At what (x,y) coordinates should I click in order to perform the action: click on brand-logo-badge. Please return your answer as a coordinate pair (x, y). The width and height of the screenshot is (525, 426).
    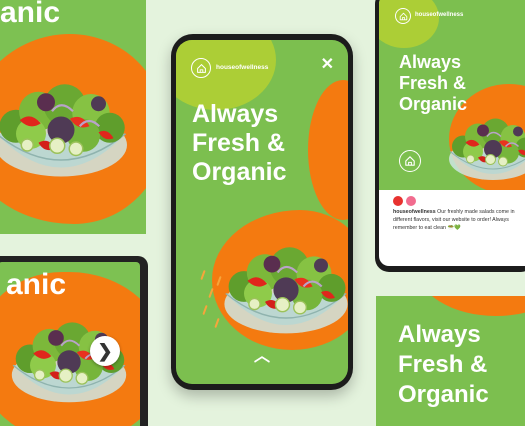
    Looking at the image, I should click on (410, 161).